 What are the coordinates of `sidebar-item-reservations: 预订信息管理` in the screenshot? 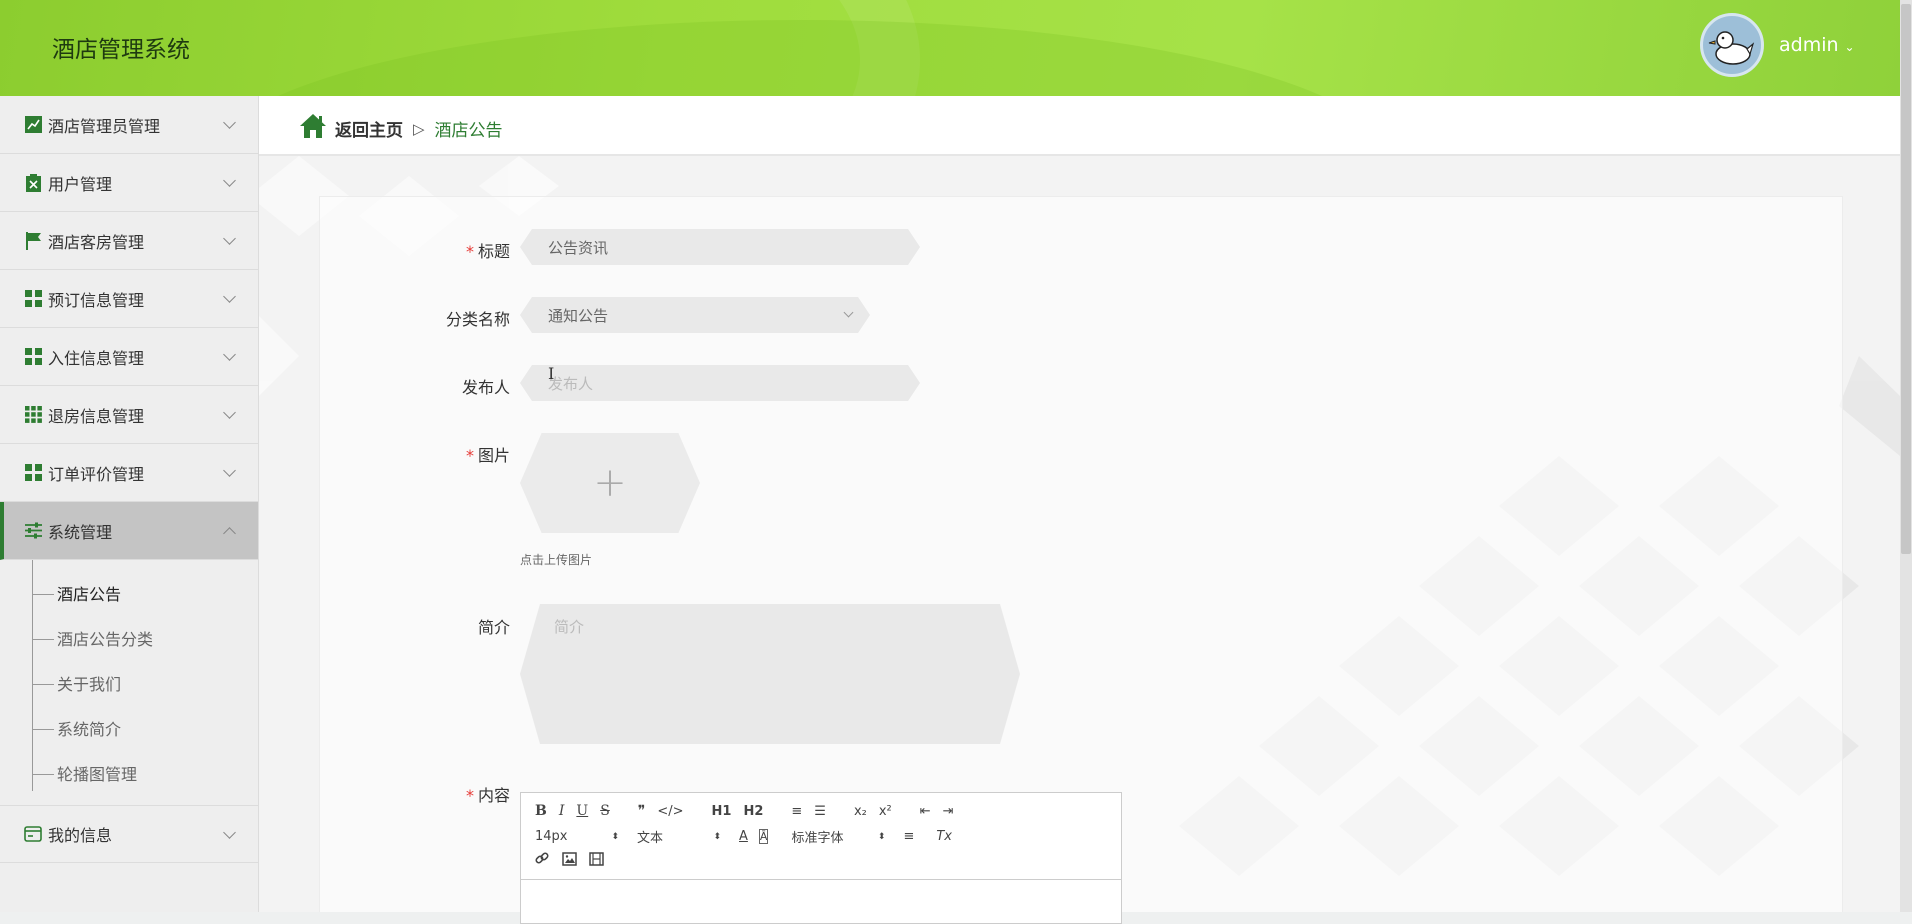 It's located at (129, 299).